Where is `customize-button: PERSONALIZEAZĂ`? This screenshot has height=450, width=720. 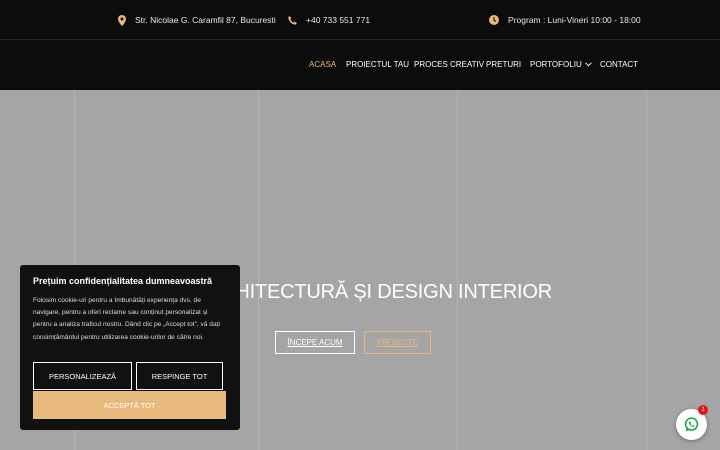 customize-button: PERSONALIZEAZĂ is located at coordinates (82, 376).